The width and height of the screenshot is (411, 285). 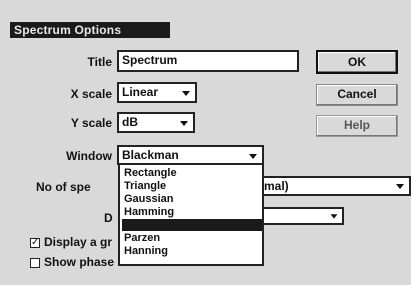 I want to click on window-option-gaussian: Gaussian, so click(x=192, y=199).